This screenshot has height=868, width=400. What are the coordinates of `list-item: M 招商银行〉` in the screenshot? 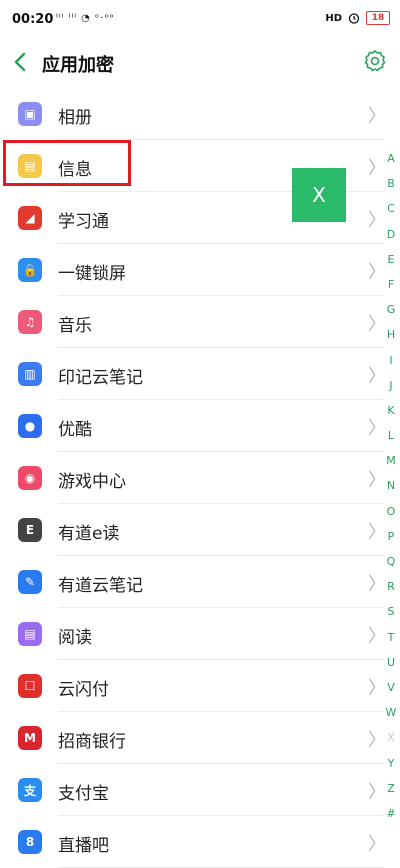 It's located at (200, 738).